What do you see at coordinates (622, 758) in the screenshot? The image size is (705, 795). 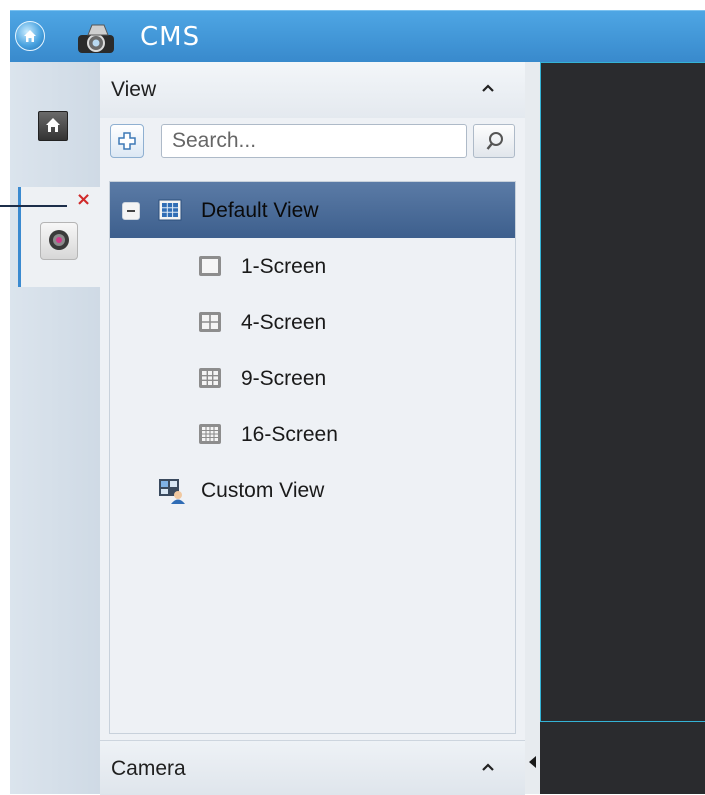 I see `video-toolbar-area` at bounding box center [622, 758].